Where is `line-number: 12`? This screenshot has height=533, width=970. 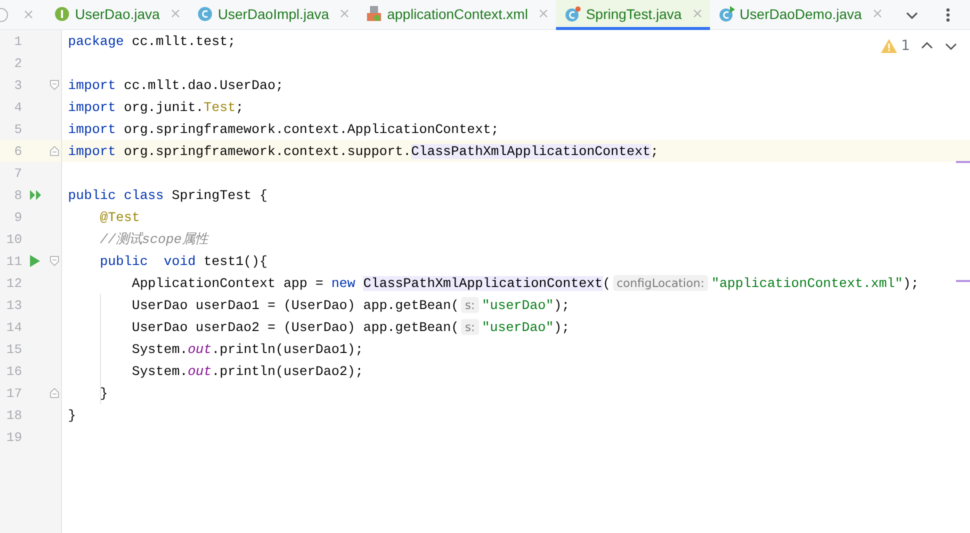
line-number: 12 is located at coordinates (13, 283).